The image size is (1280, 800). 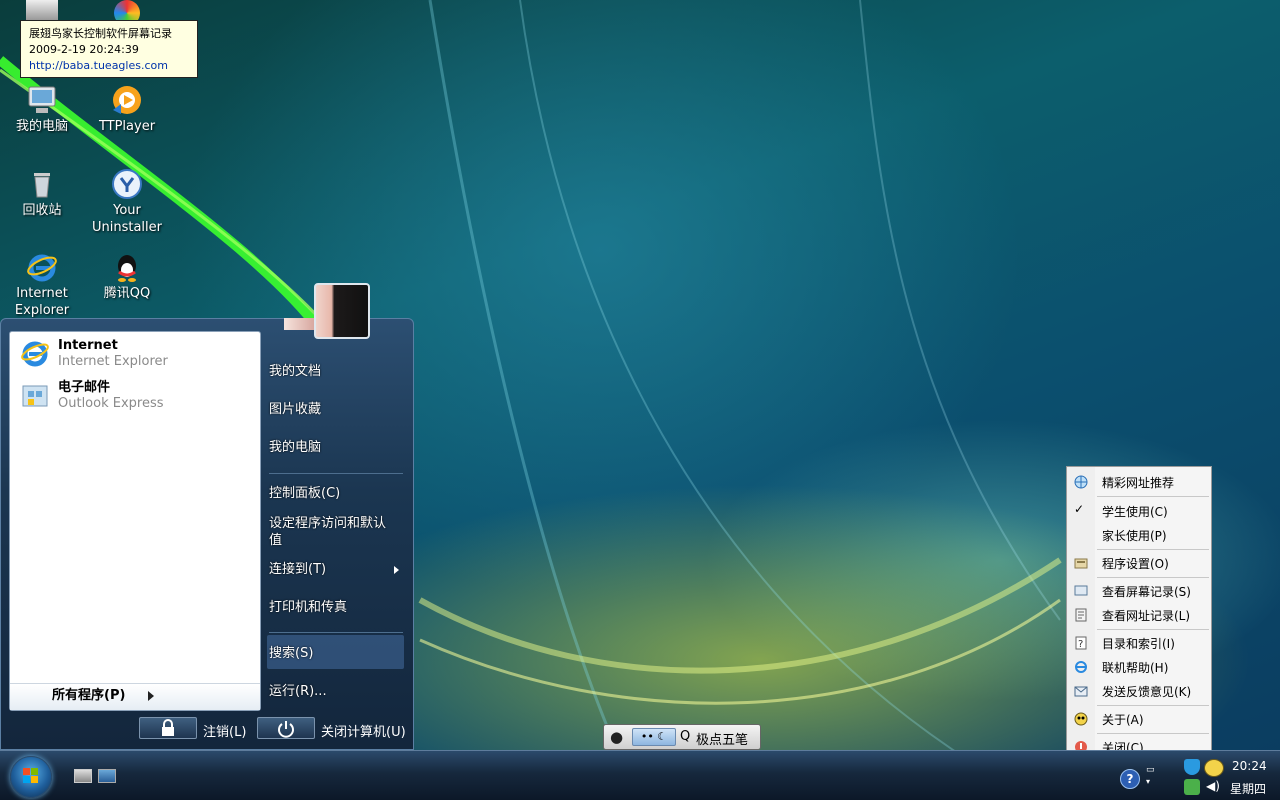 I want to click on menu-item-contents-index: ? 目录和索引(I), so click(x=1139, y=643).